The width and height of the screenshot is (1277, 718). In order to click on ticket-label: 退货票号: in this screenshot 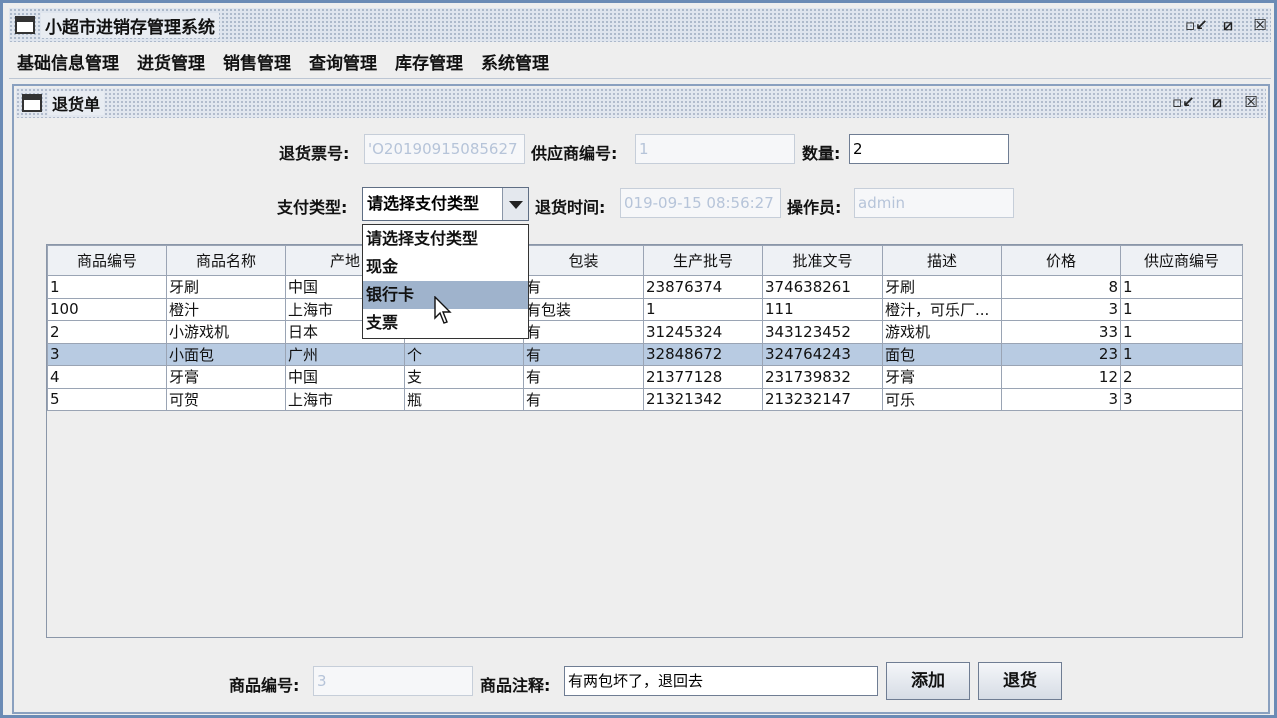, I will do `click(314, 153)`.